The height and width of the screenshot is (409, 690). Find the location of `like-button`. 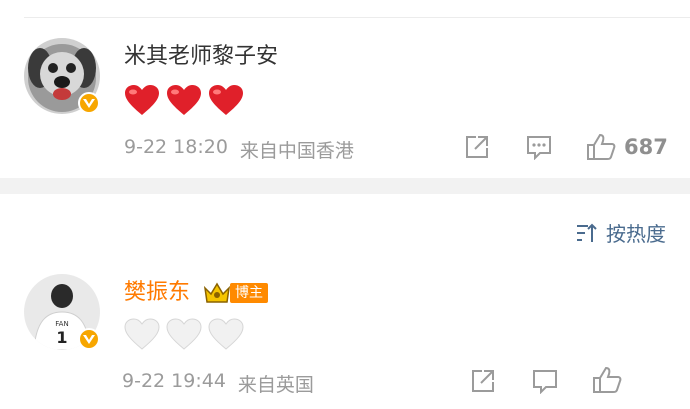

like-button is located at coordinates (607, 380).